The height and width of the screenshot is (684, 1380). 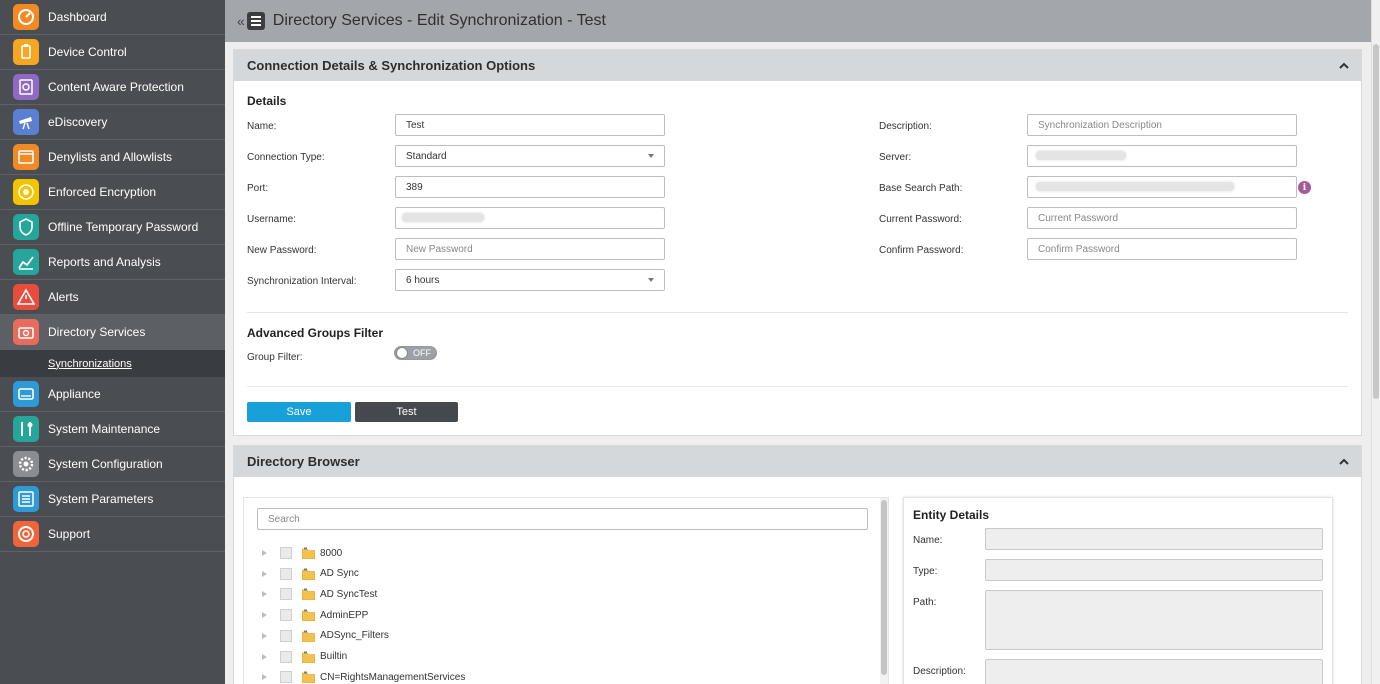 I want to click on new-password-input: New Password, so click(x=530, y=249).